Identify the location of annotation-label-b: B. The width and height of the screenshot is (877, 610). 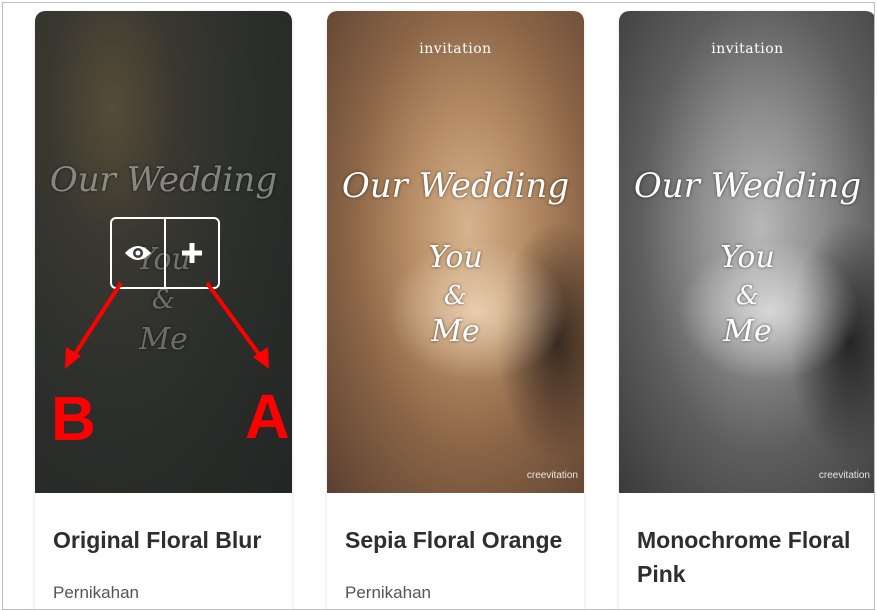
(73, 419).